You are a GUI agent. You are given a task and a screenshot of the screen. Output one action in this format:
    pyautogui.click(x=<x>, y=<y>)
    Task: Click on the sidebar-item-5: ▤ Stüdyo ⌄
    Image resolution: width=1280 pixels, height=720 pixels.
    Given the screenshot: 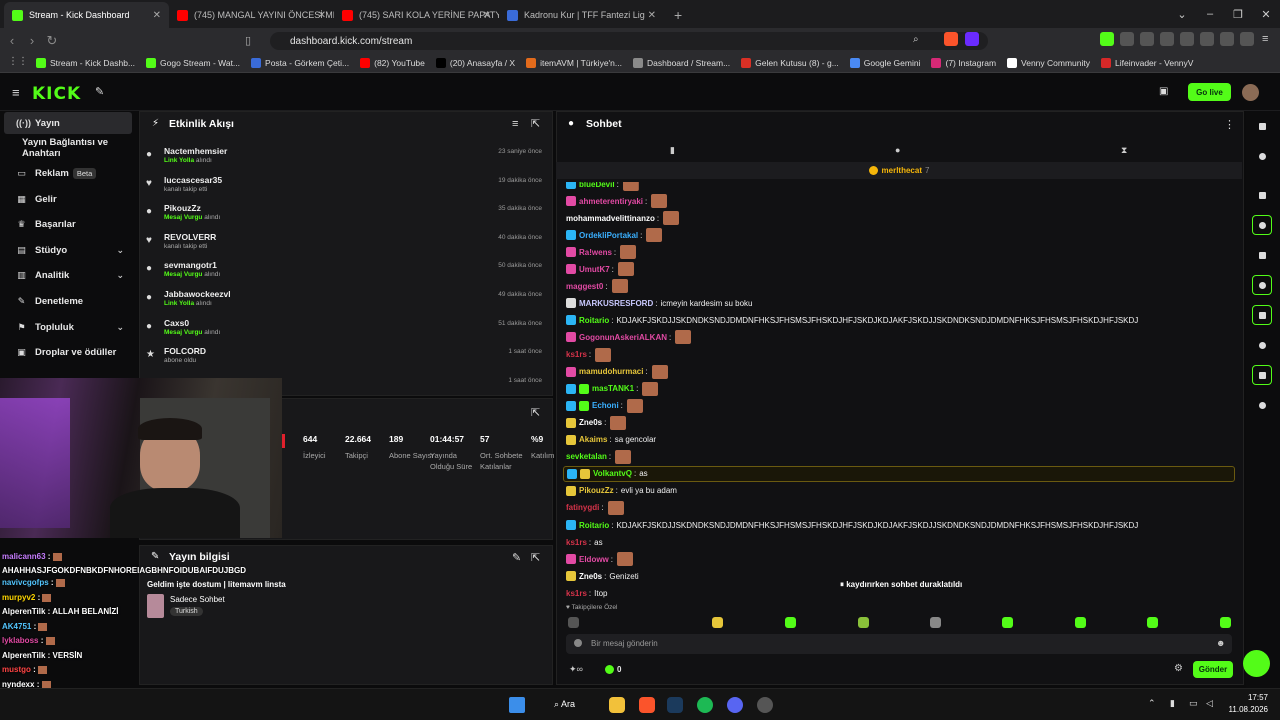 What is the action you would take?
    pyautogui.click(x=68, y=250)
    